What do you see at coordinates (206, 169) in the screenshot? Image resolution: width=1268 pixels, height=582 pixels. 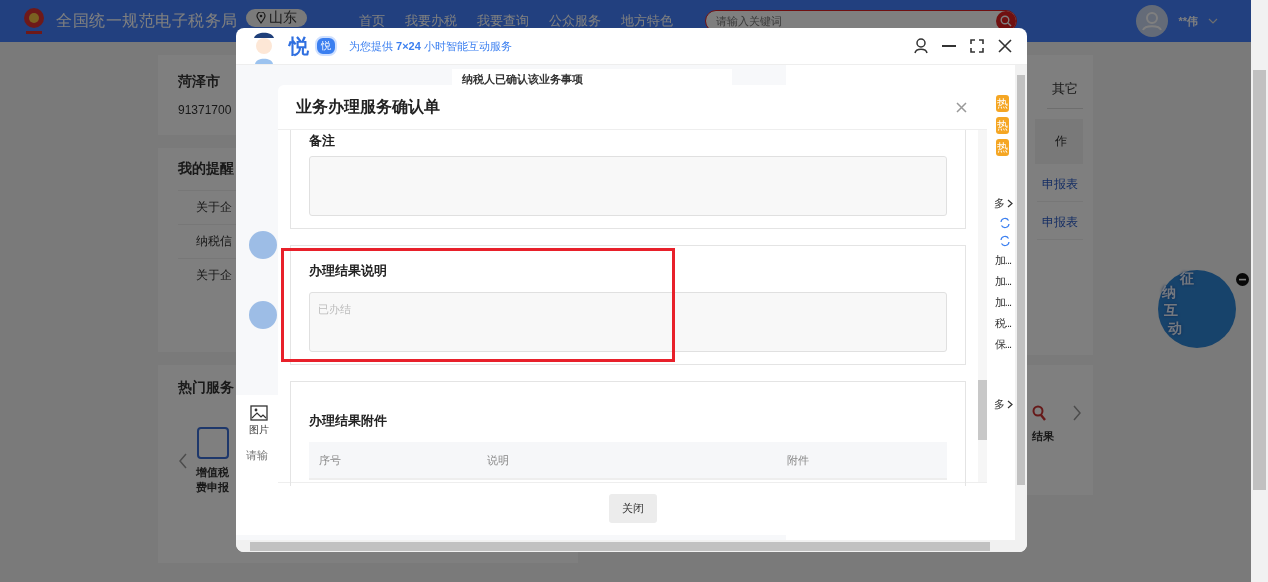 I see `card-title: 我的提醒` at bounding box center [206, 169].